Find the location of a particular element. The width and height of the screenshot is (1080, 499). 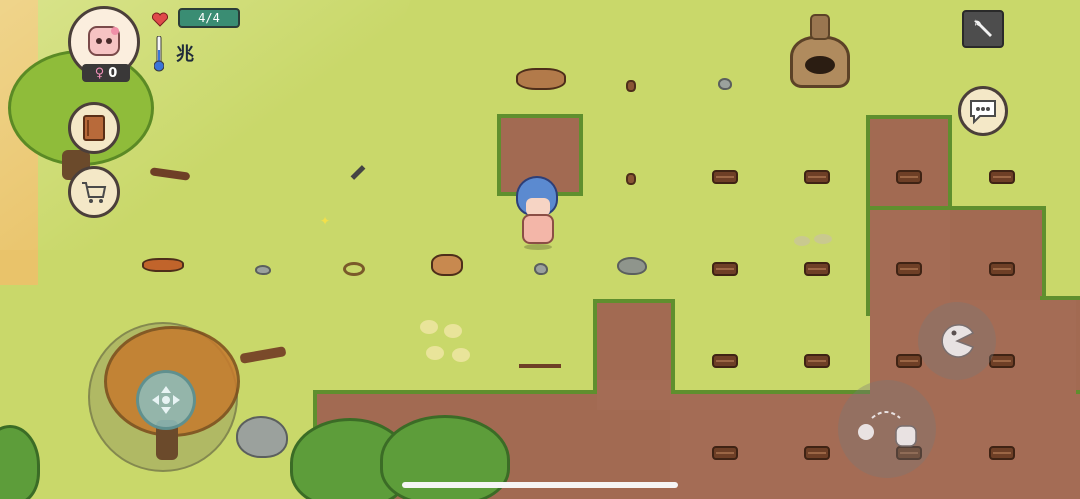

nest is located at coordinates (541, 79).